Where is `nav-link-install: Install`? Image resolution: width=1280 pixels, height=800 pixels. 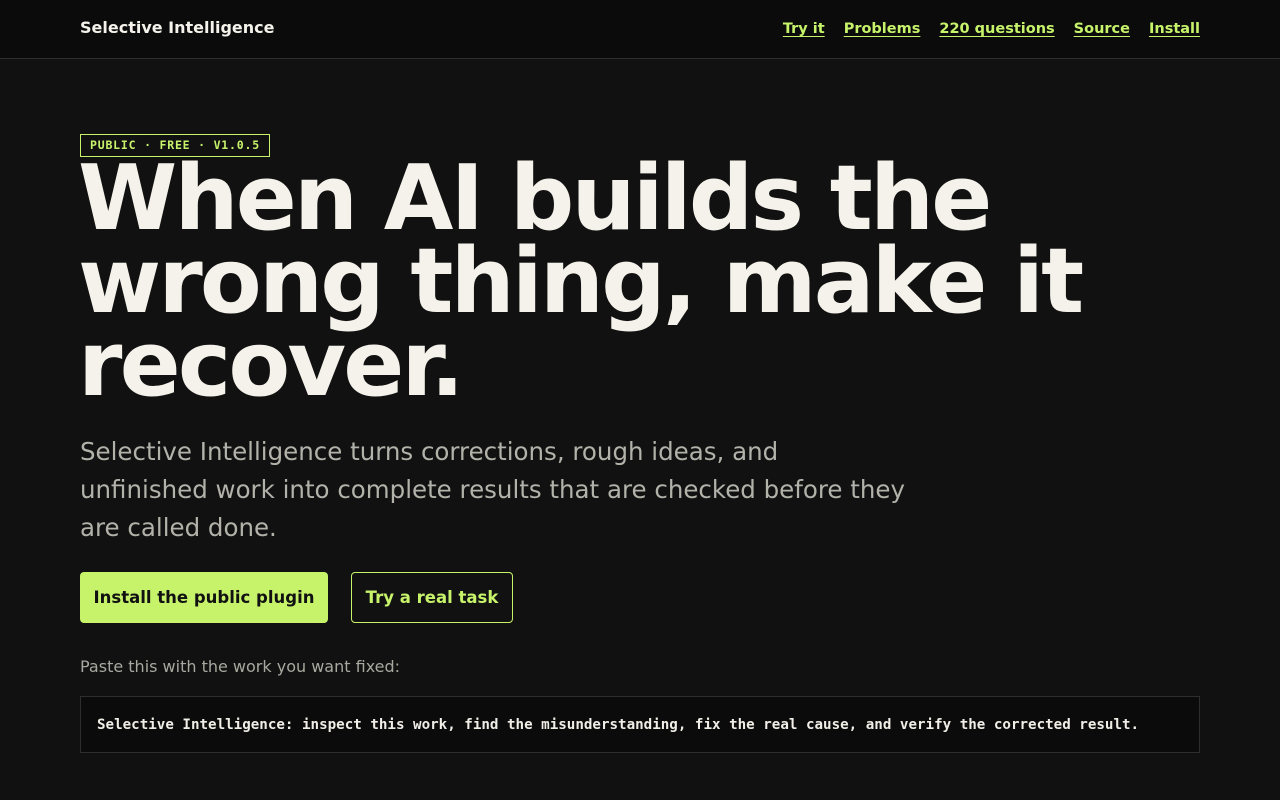
nav-link-install: Install is located at coordinates (1174, 29).